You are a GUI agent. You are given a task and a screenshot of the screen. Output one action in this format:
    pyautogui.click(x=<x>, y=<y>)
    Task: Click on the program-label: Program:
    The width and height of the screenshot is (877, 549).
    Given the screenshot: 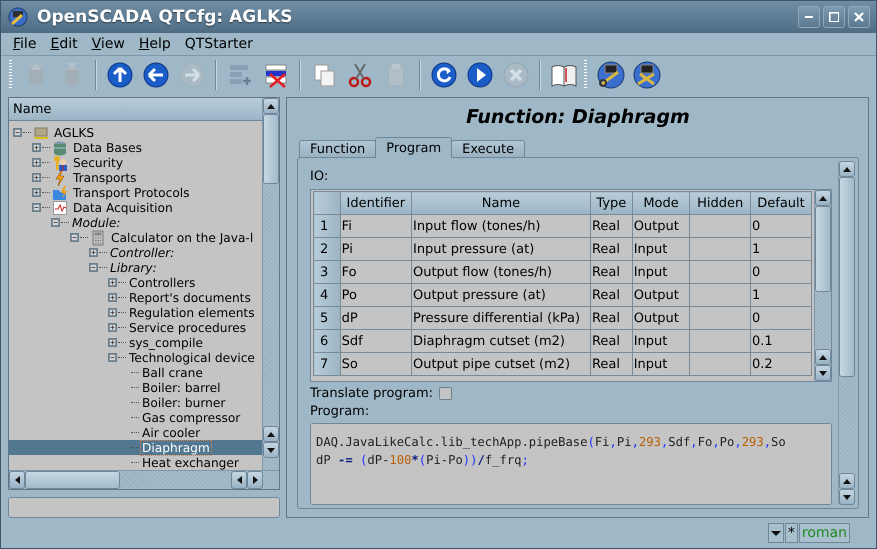 What is the action you would take?
    pyautogui.click(x=340, y=411)
    